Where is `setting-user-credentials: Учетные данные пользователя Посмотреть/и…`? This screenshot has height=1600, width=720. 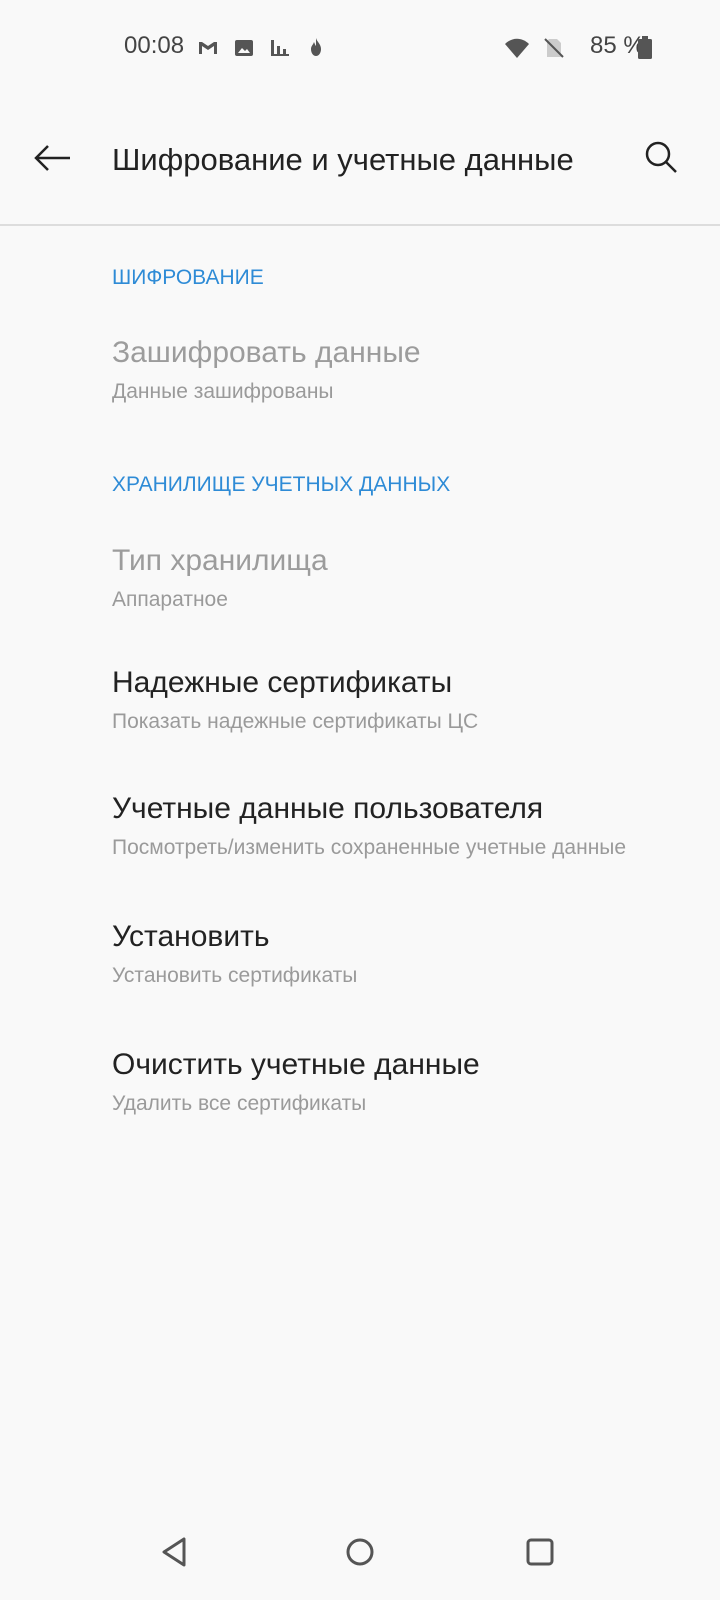 setting-user-credentials: Учетные данные пользователя Посмотреть/и… is located at coordinates (360, 829).